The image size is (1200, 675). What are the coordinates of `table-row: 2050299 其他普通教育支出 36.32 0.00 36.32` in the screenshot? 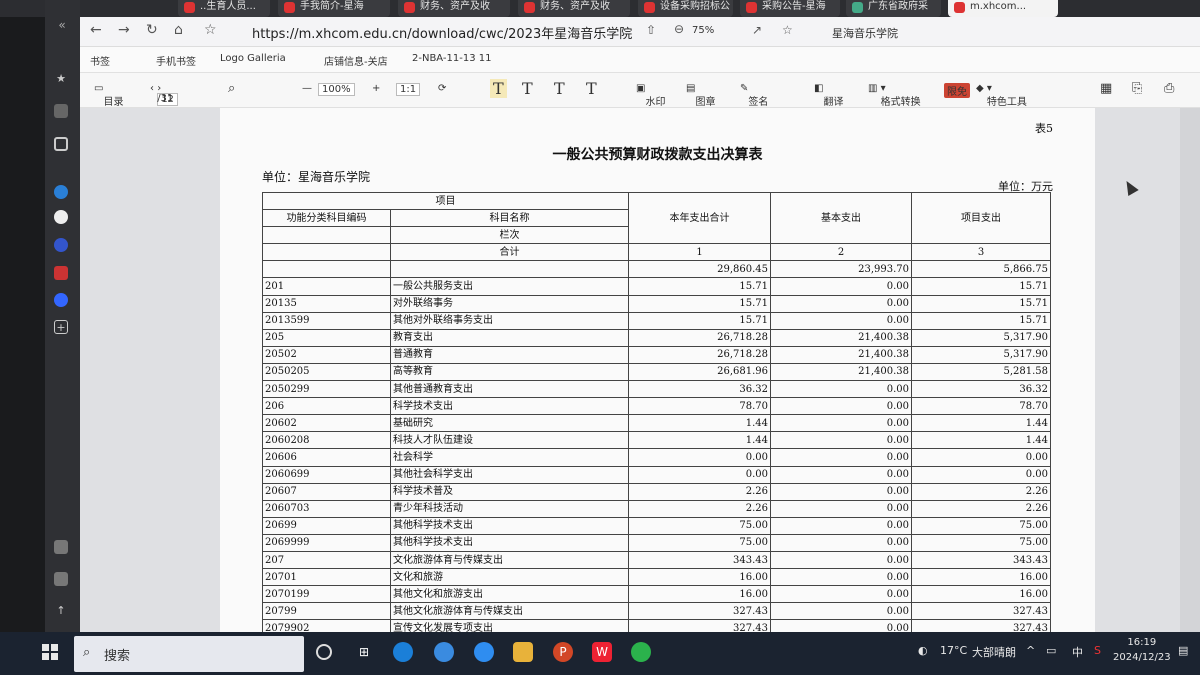 It's located at (656, 389).